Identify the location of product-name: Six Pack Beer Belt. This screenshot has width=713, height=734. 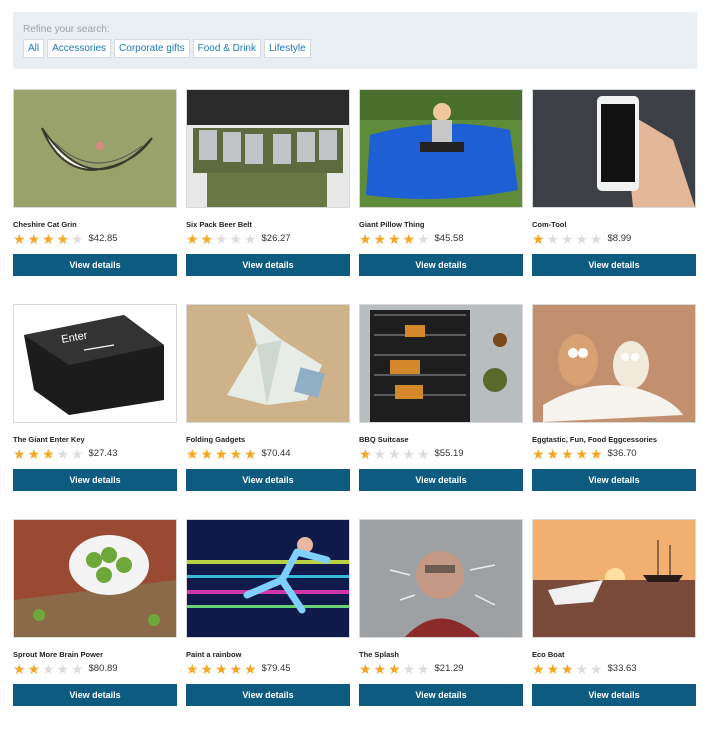
(268, 225).